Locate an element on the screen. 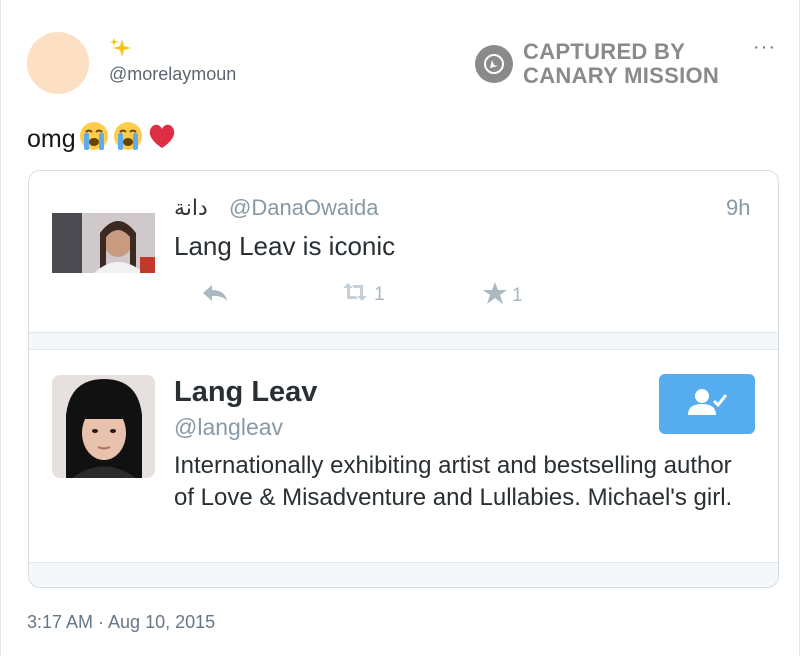 This screenshot has width=800, height=656. favorite-button: 1 is located at coordinates (502, 296).